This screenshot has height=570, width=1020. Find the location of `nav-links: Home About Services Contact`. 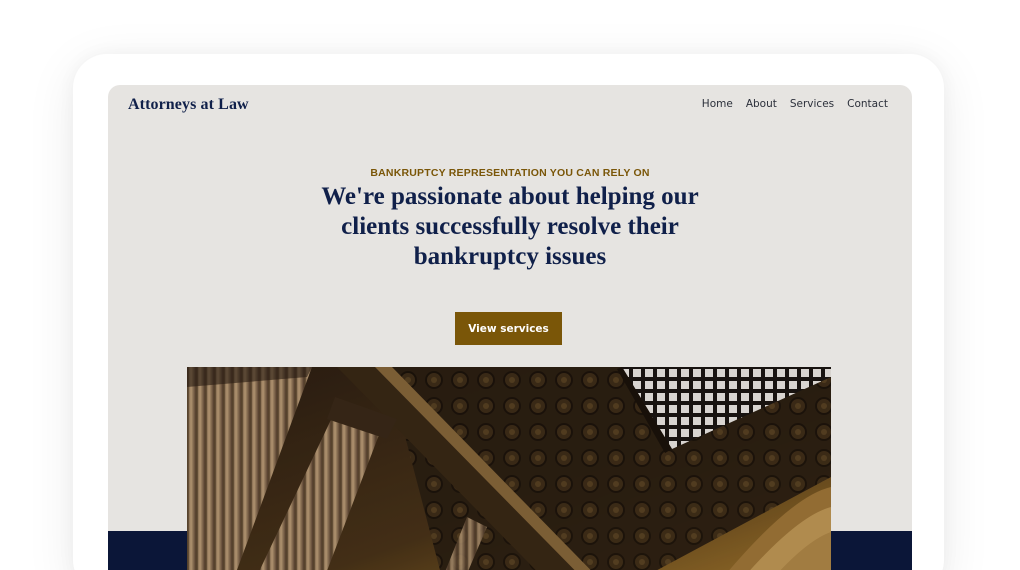

nav-links: Home About Services Contact is located at coordinates (795, 104).